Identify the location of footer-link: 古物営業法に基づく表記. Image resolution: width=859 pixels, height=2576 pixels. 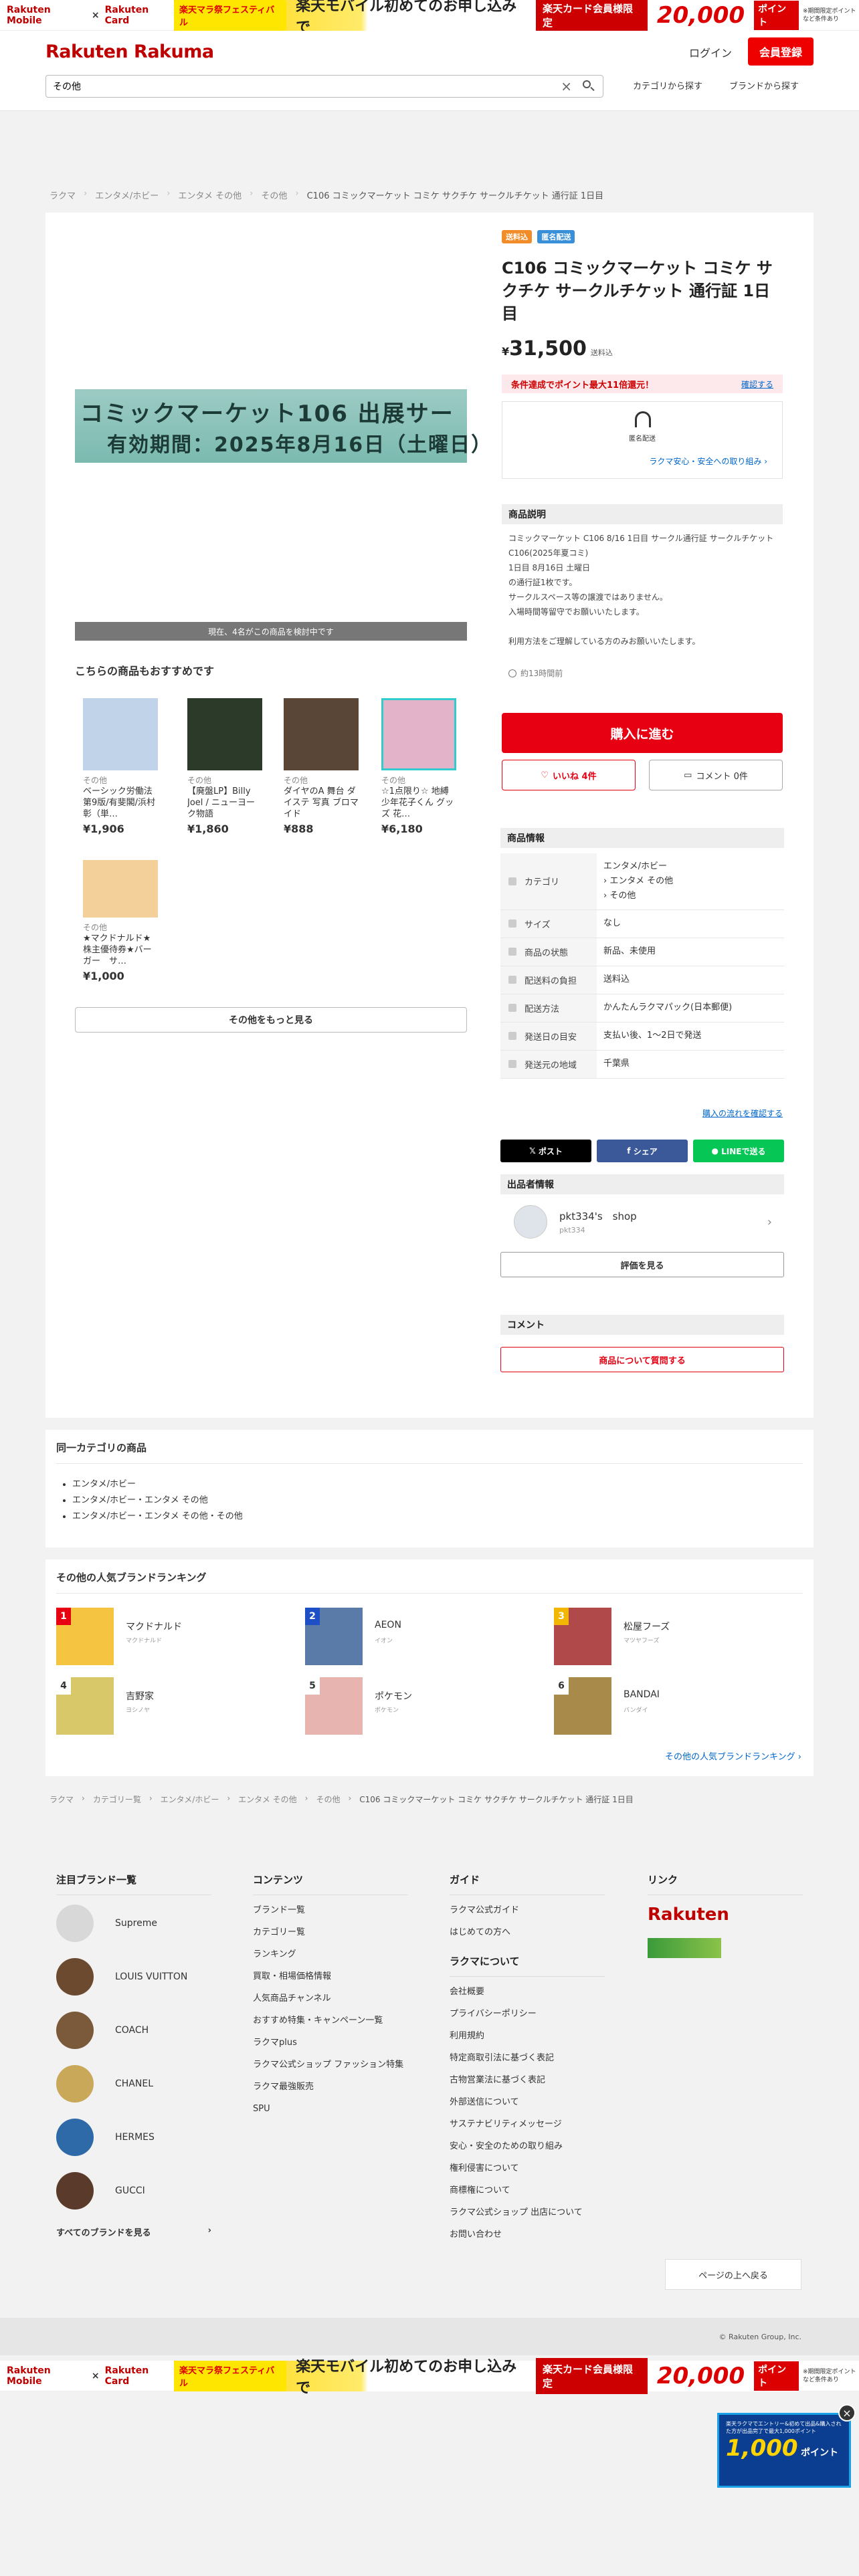
(527, 2080).